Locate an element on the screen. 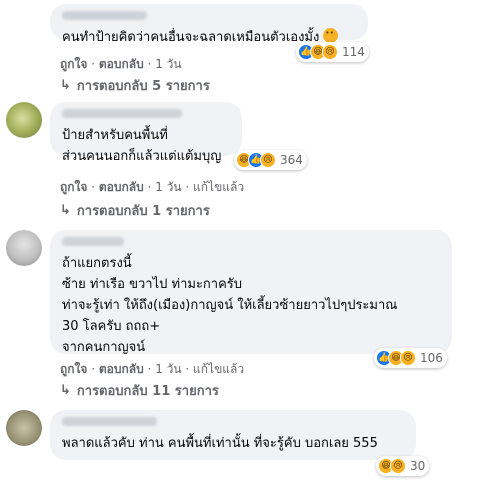 The image size is (485, 485). reaction-summary: 😆 😢 30 is located at coordinates (403, 466).